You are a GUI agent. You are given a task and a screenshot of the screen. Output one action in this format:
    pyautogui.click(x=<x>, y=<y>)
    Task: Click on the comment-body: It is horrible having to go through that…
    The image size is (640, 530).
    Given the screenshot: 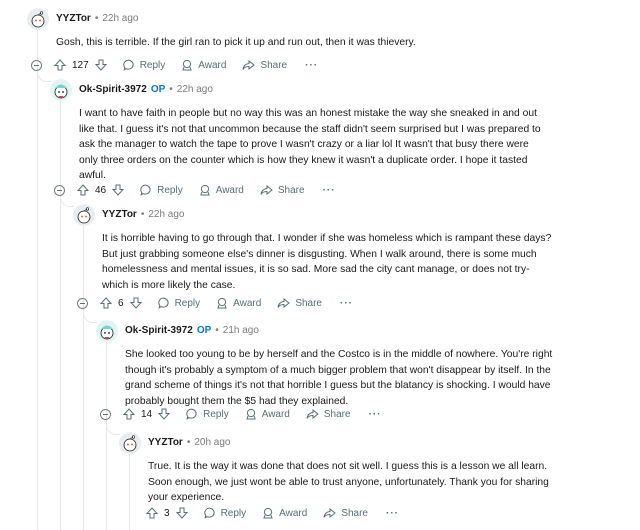 What is the action you would take?
    pyautogui.click(x=327, y=262)
    